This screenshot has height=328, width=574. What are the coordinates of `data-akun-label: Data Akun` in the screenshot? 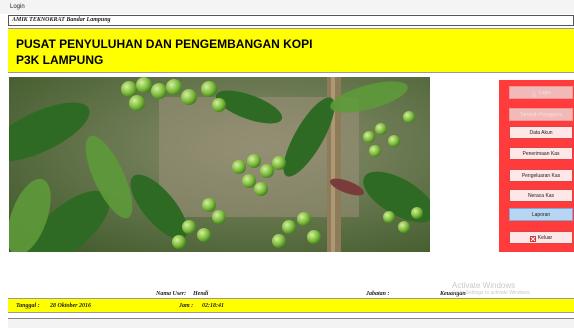 It's located at (541, 133).